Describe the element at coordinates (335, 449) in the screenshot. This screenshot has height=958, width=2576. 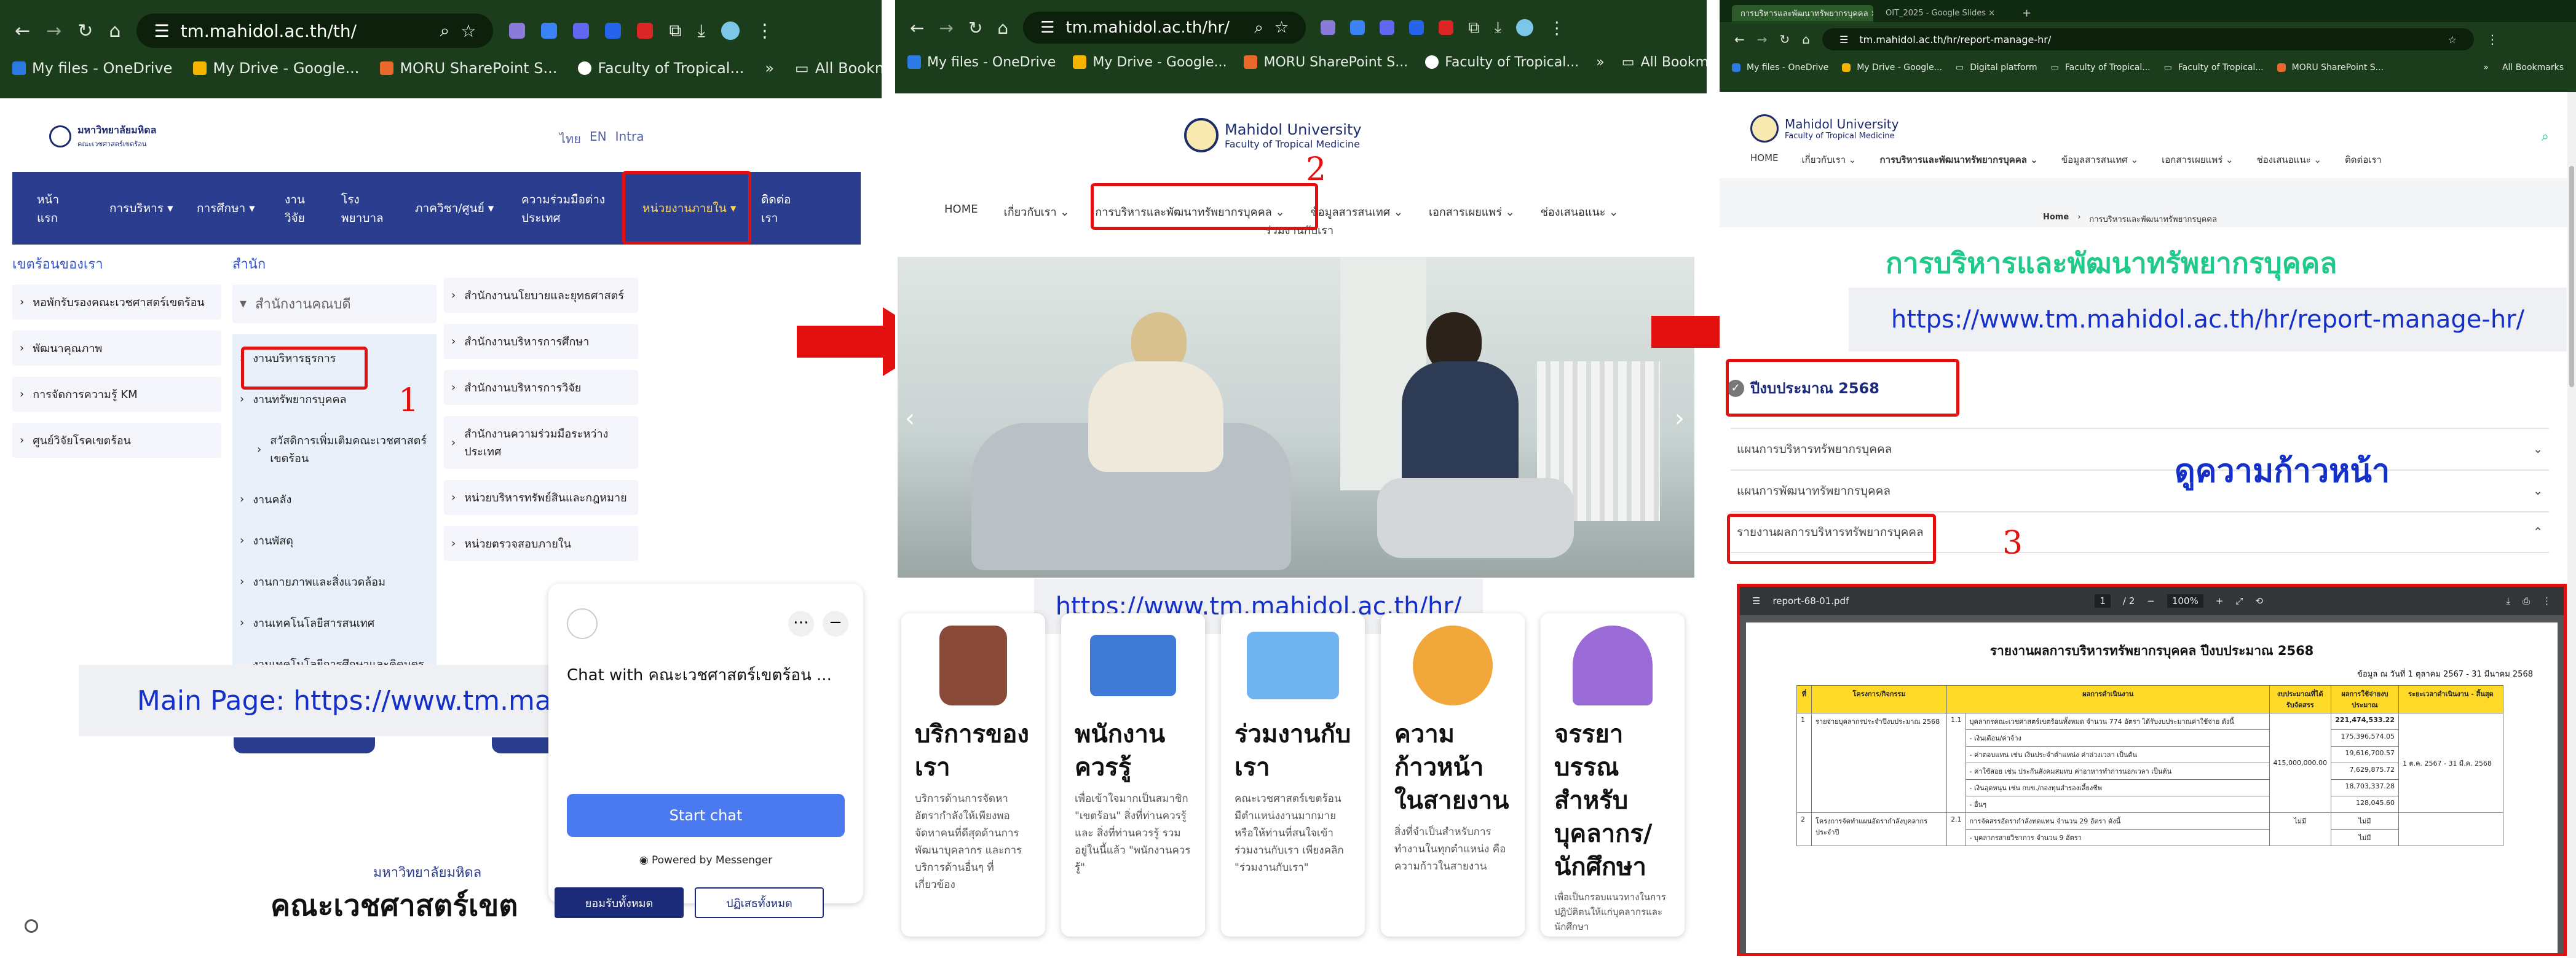
I see `dropdown-item: › สวัสดิการเพิ่มเติมคณะเวชศาสตร์เขตร้อน` at that location.